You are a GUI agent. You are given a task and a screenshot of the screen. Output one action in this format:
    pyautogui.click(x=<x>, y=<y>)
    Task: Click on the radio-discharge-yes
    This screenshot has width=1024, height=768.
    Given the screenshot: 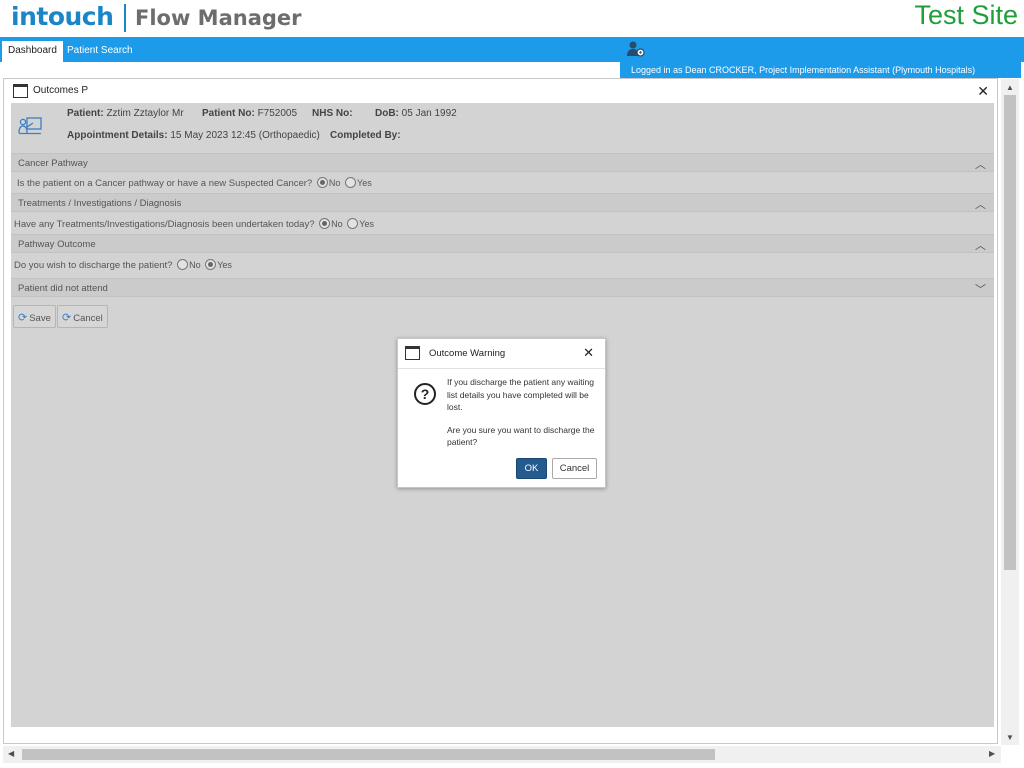 What is the action you would take?
    pyautogui.click(x=211, y=264)
    